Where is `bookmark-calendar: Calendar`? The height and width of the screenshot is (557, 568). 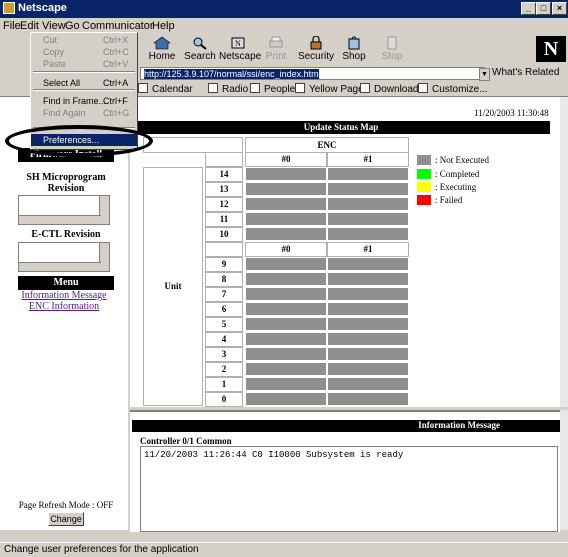 bookmark-calendar: Calendar is located at coordinates (165, 89).